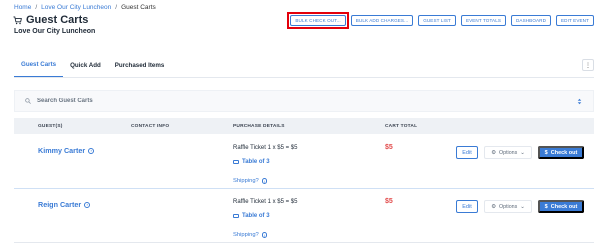  What do you see at coordinates (531, 20) in the screenshot?
I see `dashboard-button: DASHBOARD` at bounding box center [531, 20].